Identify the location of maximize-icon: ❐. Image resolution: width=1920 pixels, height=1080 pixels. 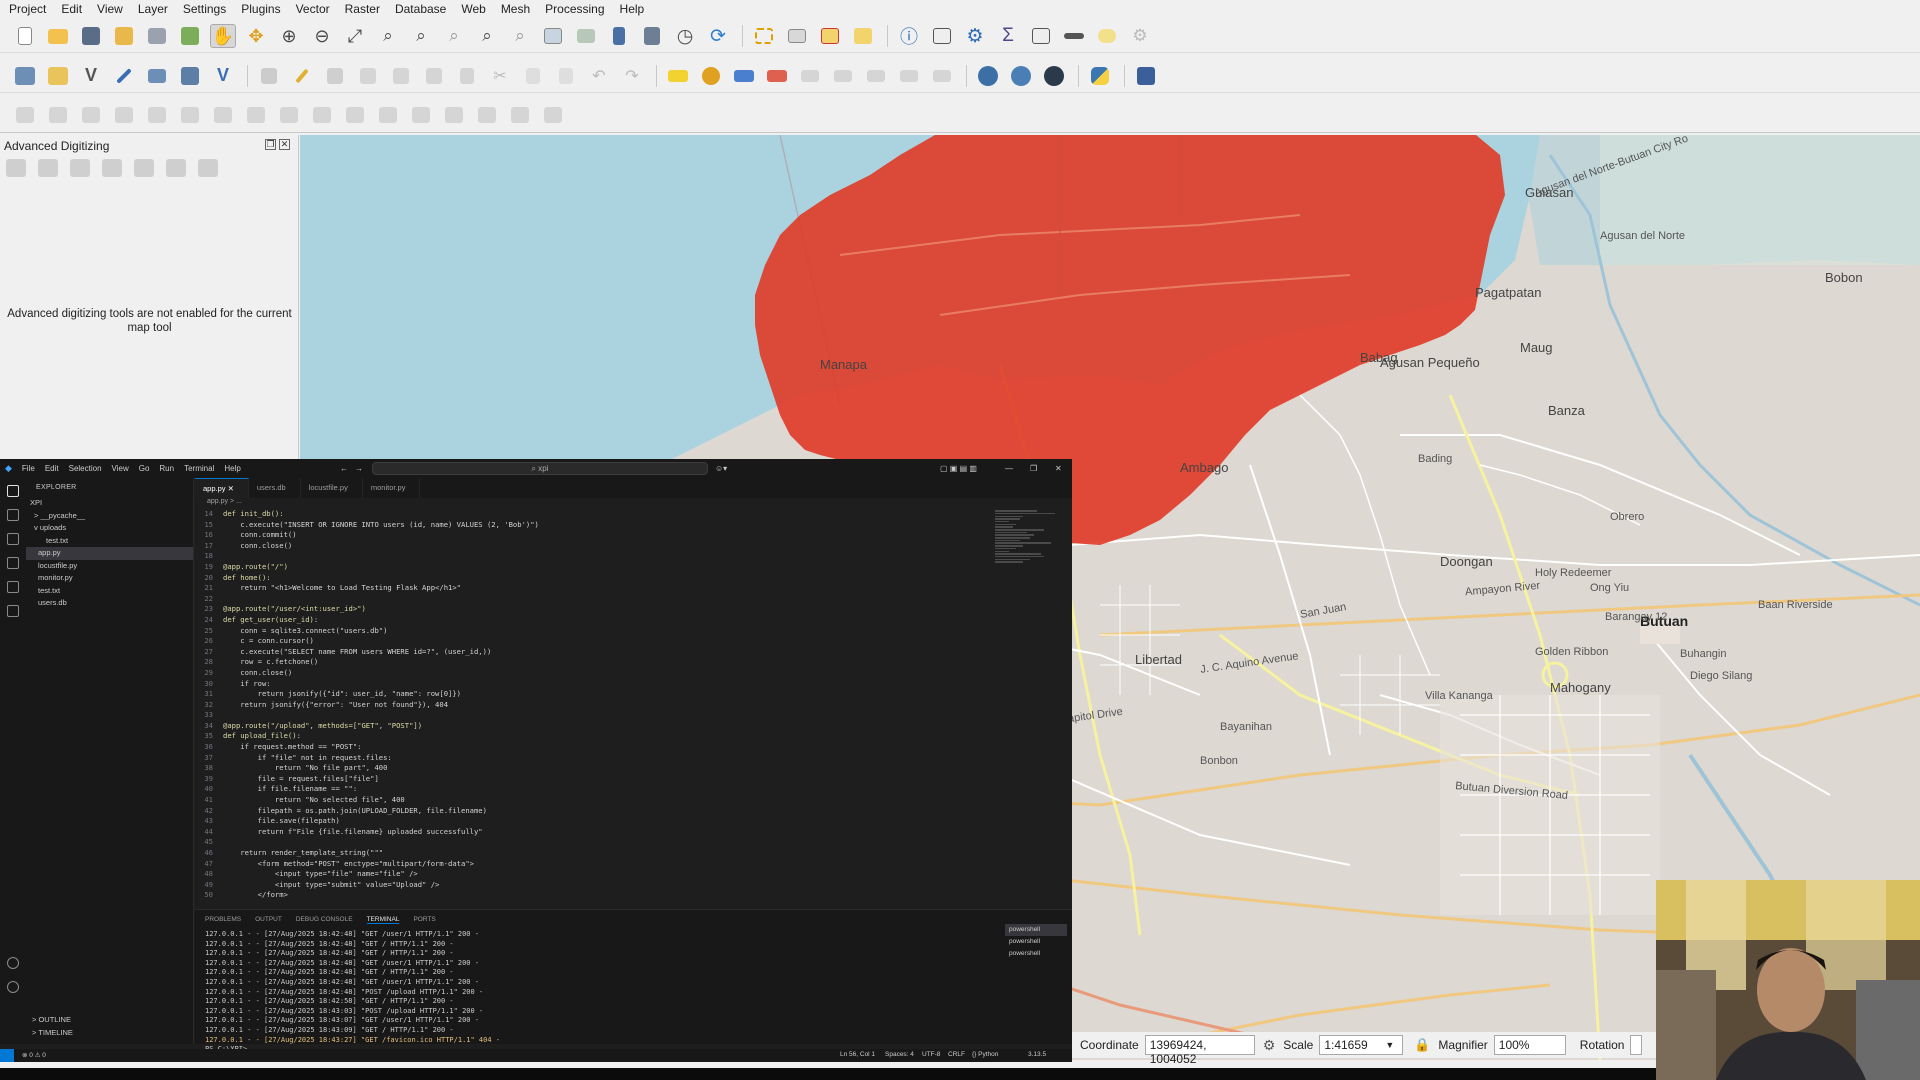
(1033, 468).